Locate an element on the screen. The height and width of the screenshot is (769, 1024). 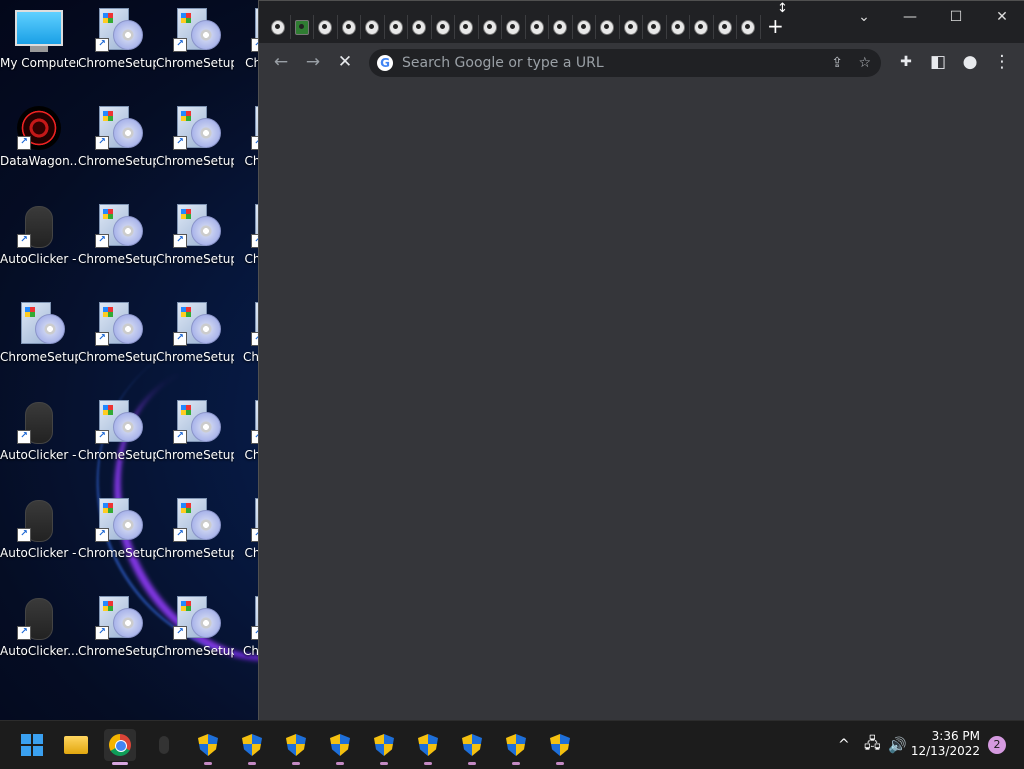
side-panel-icon: ◧ is located at coordinates (938, 62).